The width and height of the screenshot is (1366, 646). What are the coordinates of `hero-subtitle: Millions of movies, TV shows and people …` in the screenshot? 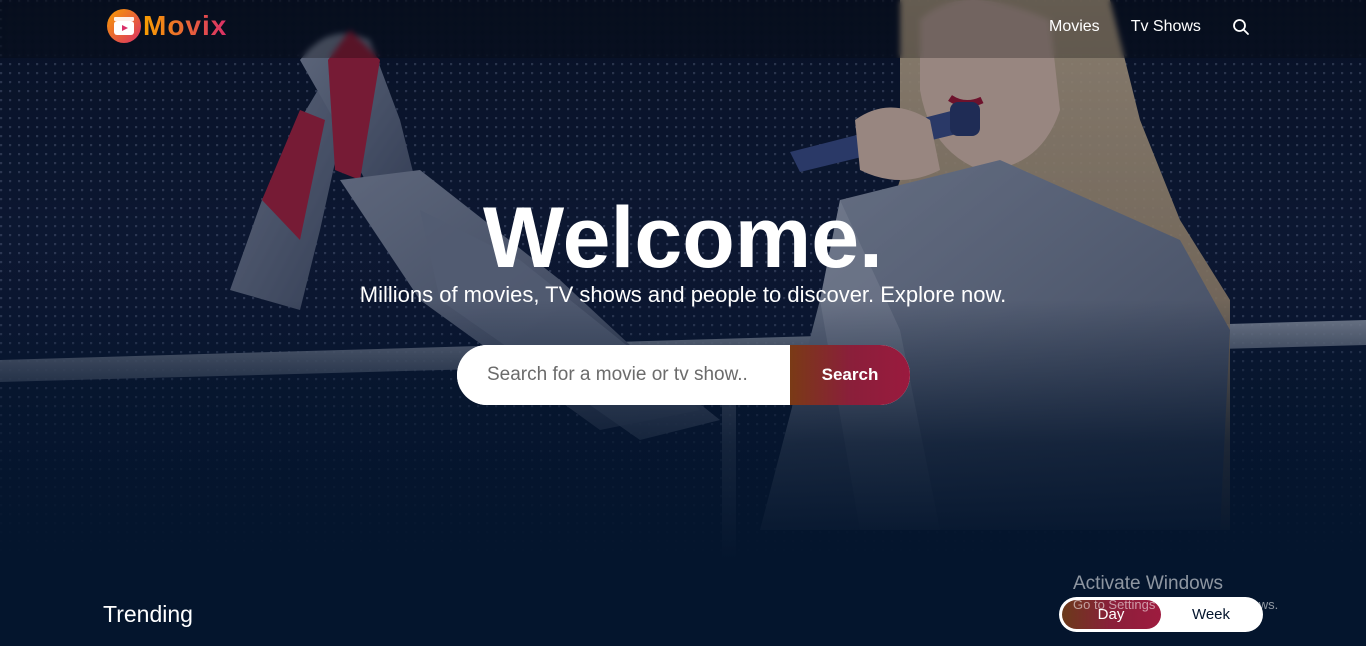 It's located at (683, 294).